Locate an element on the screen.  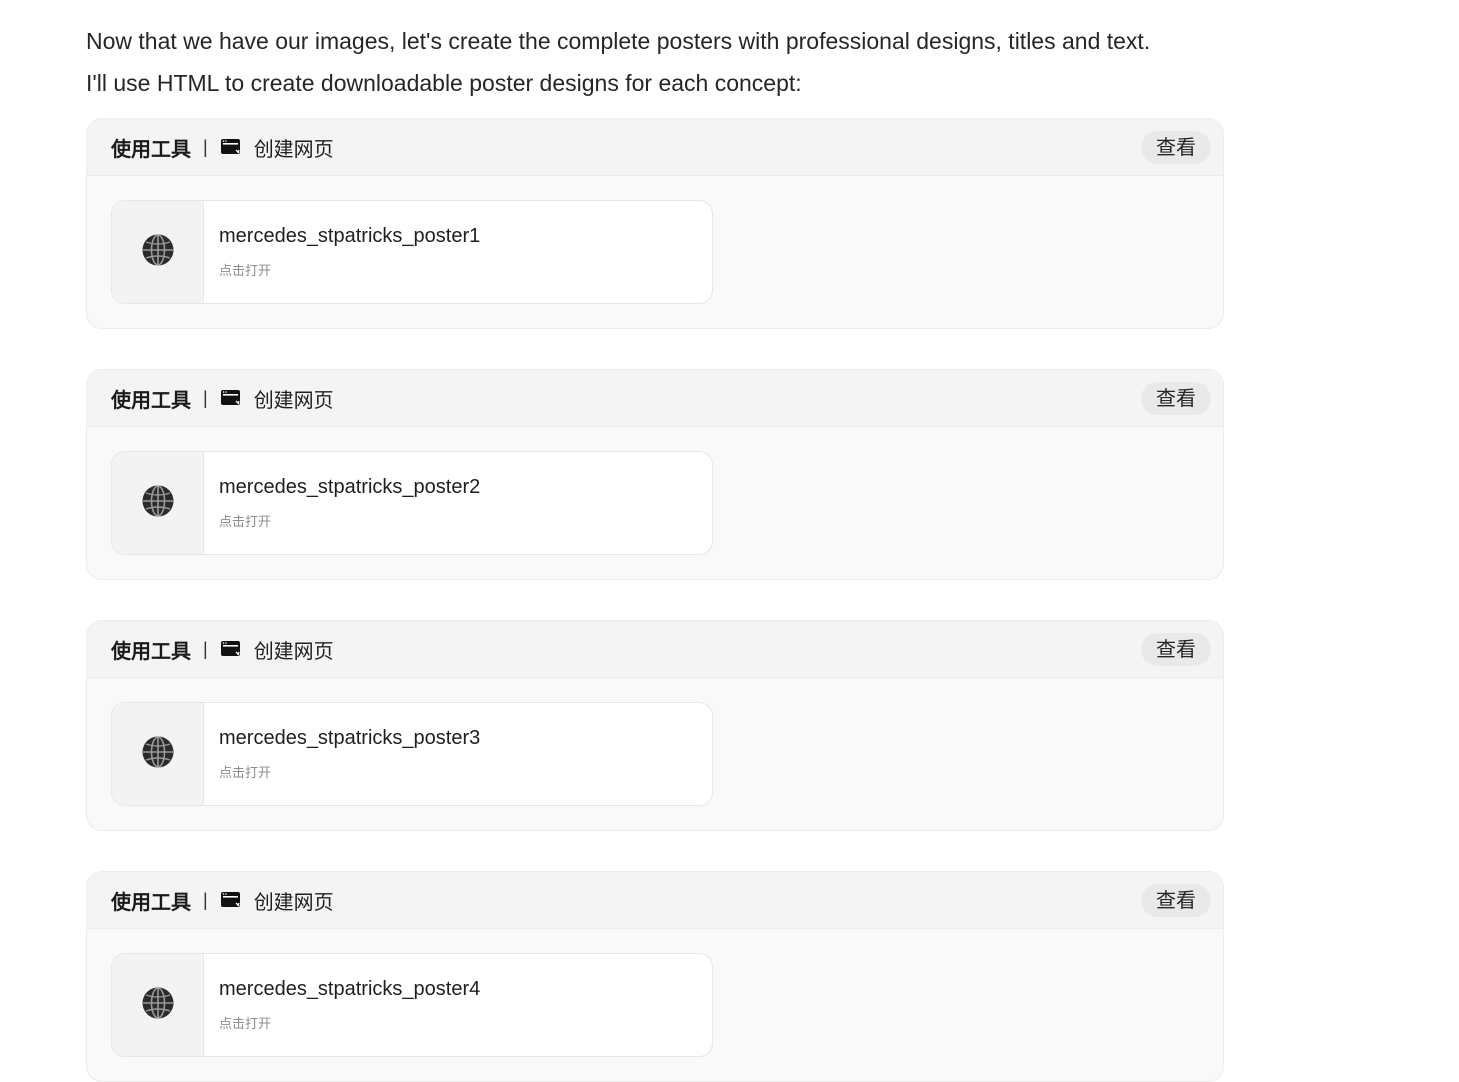
file-name: mercedes_stpatricks_poster1 is located at coordinates (350, 236).